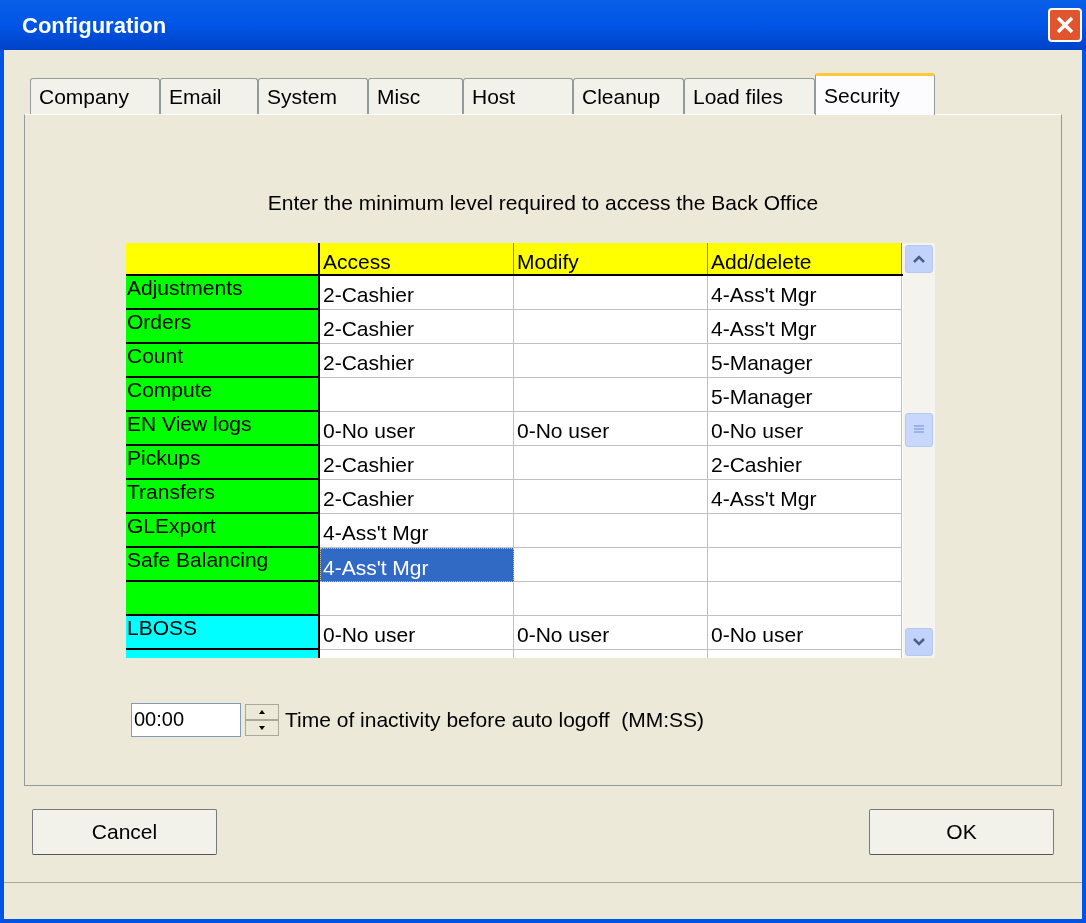 The image size is (1086, 923). What do you see at coordinates (919, 641) in the screenshot?
I see `scroll-down-button` at bounding box center [919, 641].